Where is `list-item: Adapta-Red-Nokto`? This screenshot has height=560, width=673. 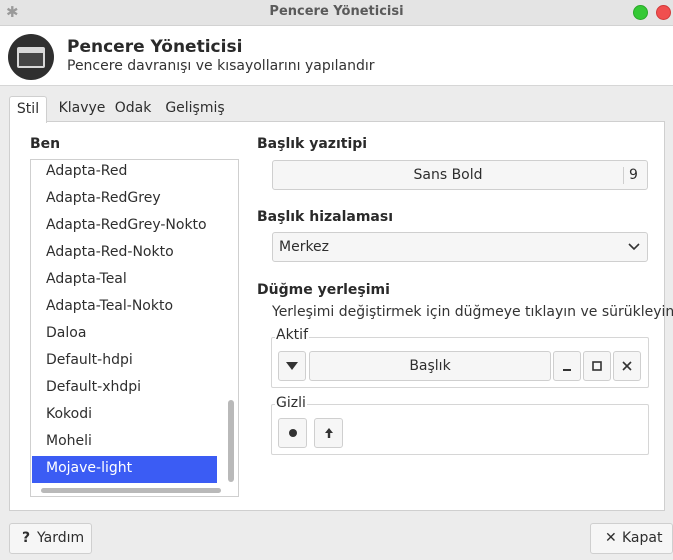
list-item: Adapta-Red-Nokto is located at coordinates (124, 253).